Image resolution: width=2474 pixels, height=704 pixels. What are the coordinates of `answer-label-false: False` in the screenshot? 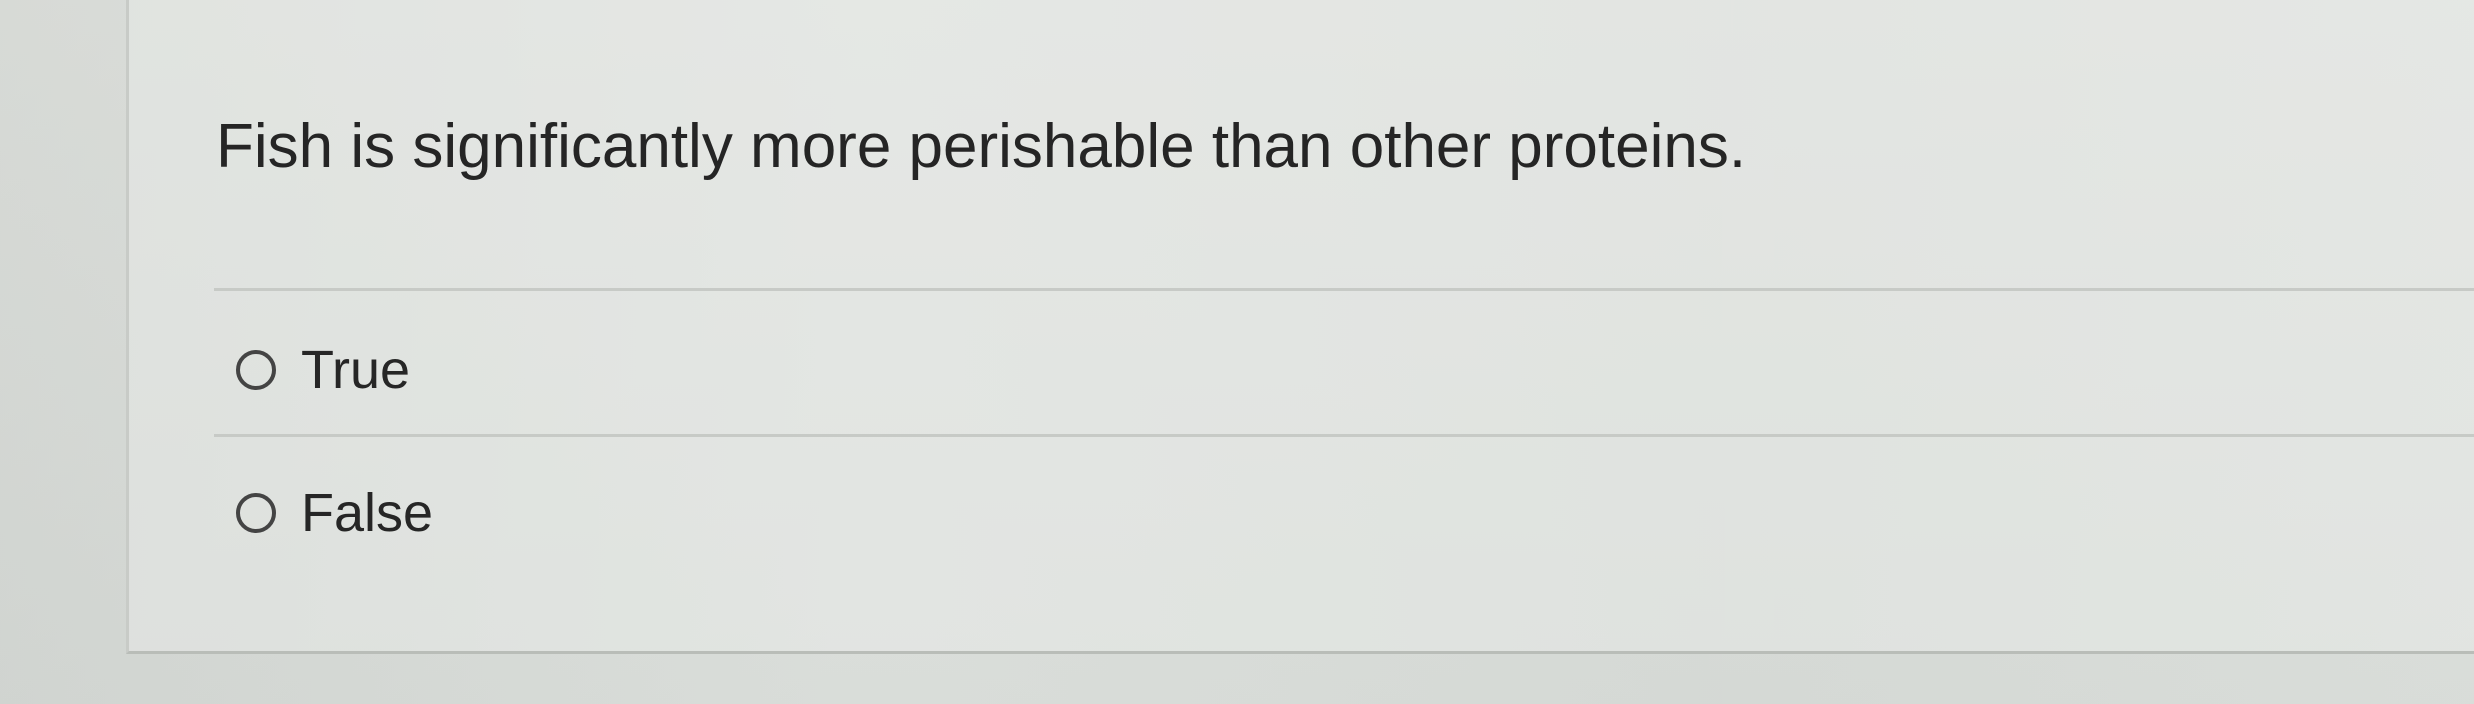 It's located at (367, 513).